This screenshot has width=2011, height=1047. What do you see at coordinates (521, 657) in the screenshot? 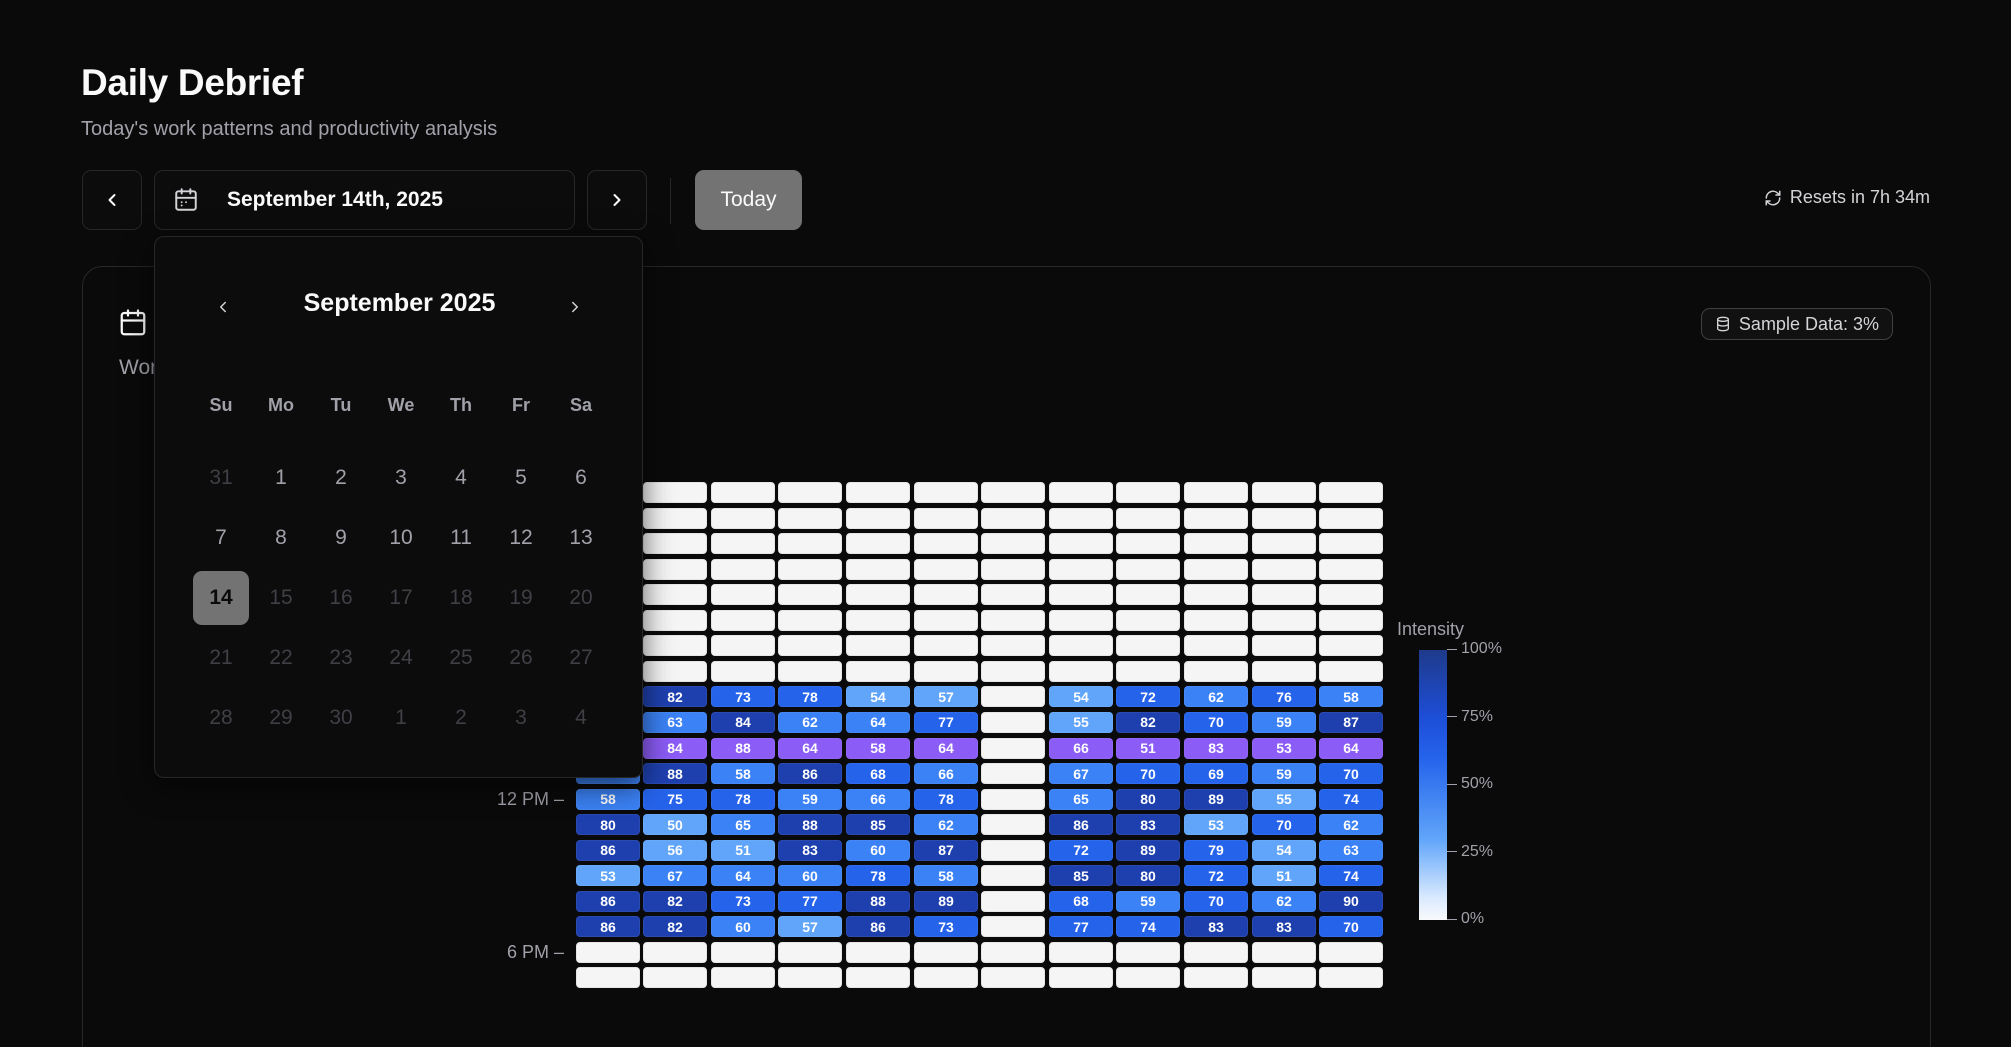
I see `calendar-day: 26` at bounding box center [521, 657].